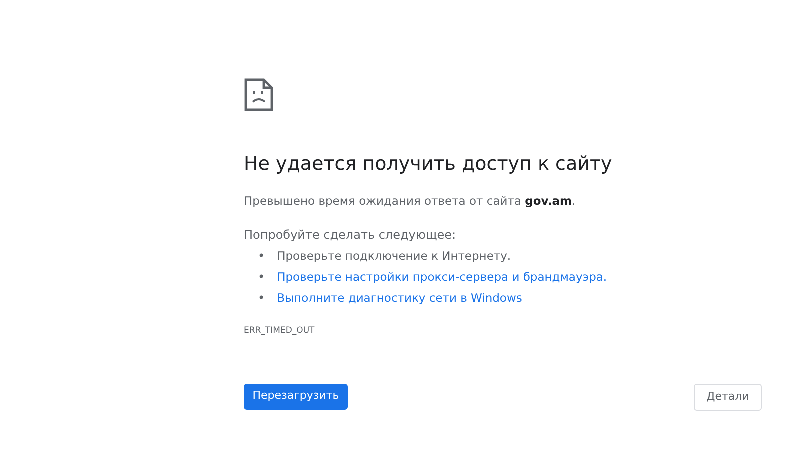 This screenshot has height=450, width=798. Describe the element at coordinates (429, 164) in the screenshot. I see `error-heading: Не удается получить доступ к сайту` at that location.